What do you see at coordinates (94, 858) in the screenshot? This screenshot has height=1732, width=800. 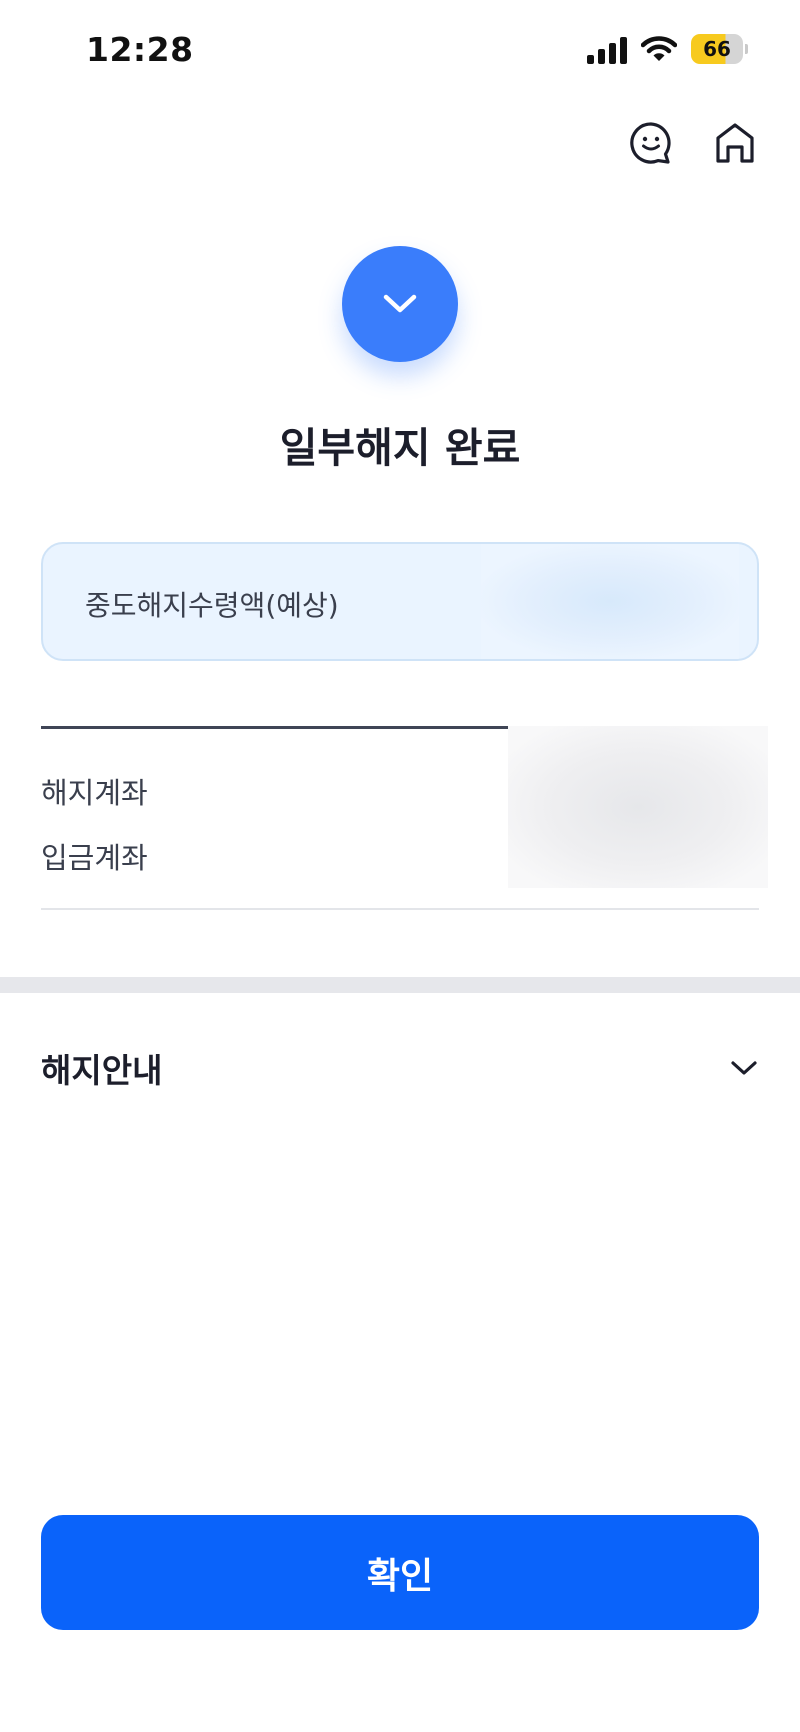 I see `deposit-account-label: 입금계좌` at bounding box center [94, 858].